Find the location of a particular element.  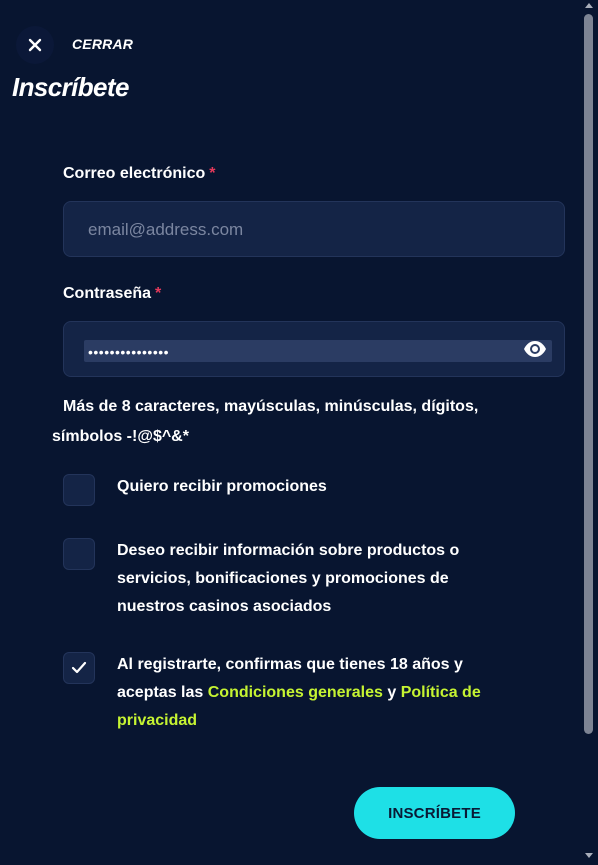

password-label-text: Contraseña is located at coordinates (107, 293).